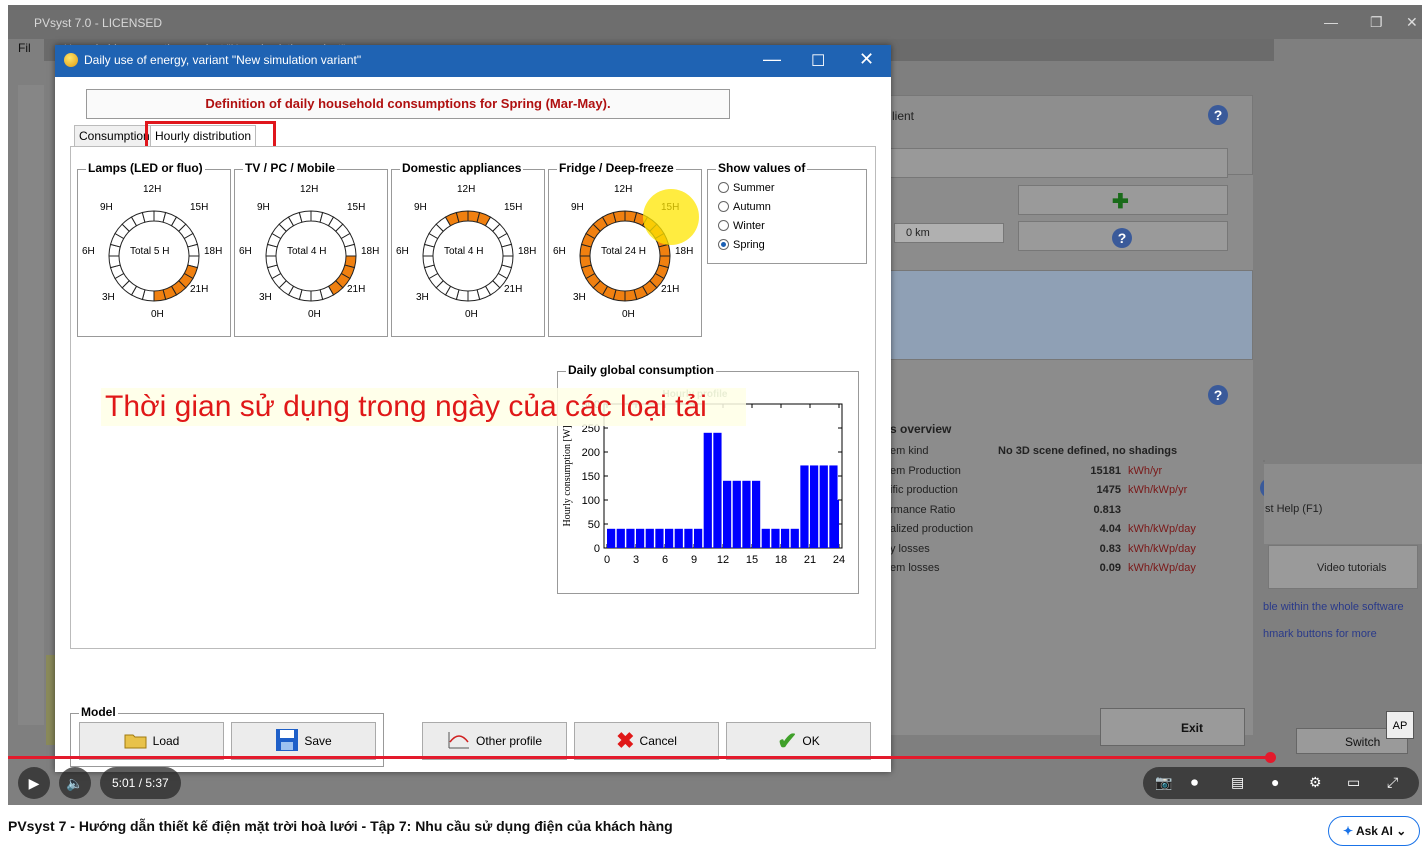 This screenshot has width=1422, height=867. I want to click on save-button: Save, so click(303, 741).